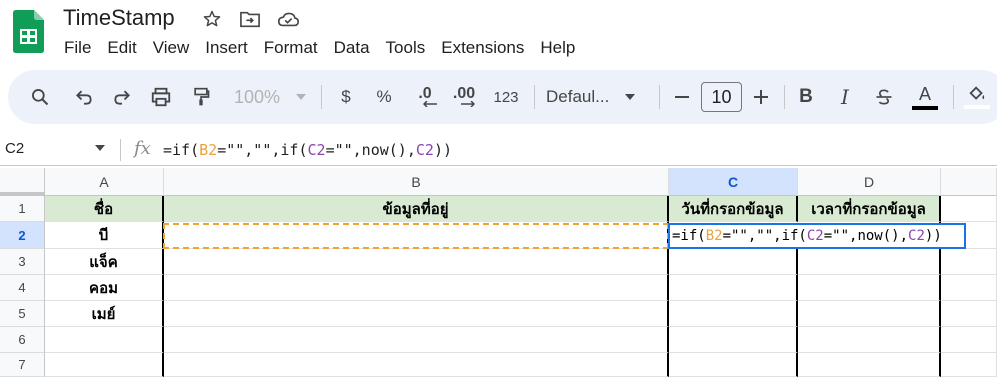 Image resolution: width=997 pixels, height=377 pixels. What do you see at coordinates (977, 97) in the screenshot?
I see `fill-color-icon` at bounding box center [977, 97].